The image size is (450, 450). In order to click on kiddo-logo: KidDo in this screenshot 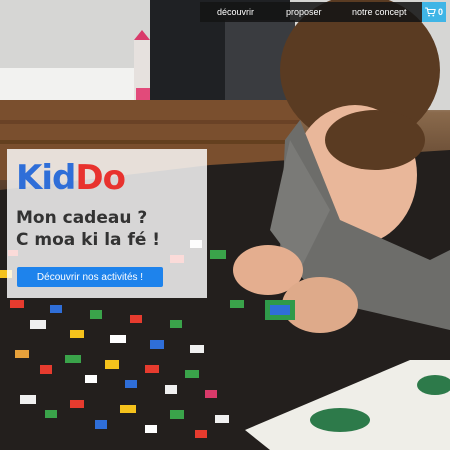, I will do `click(71, 178)`.